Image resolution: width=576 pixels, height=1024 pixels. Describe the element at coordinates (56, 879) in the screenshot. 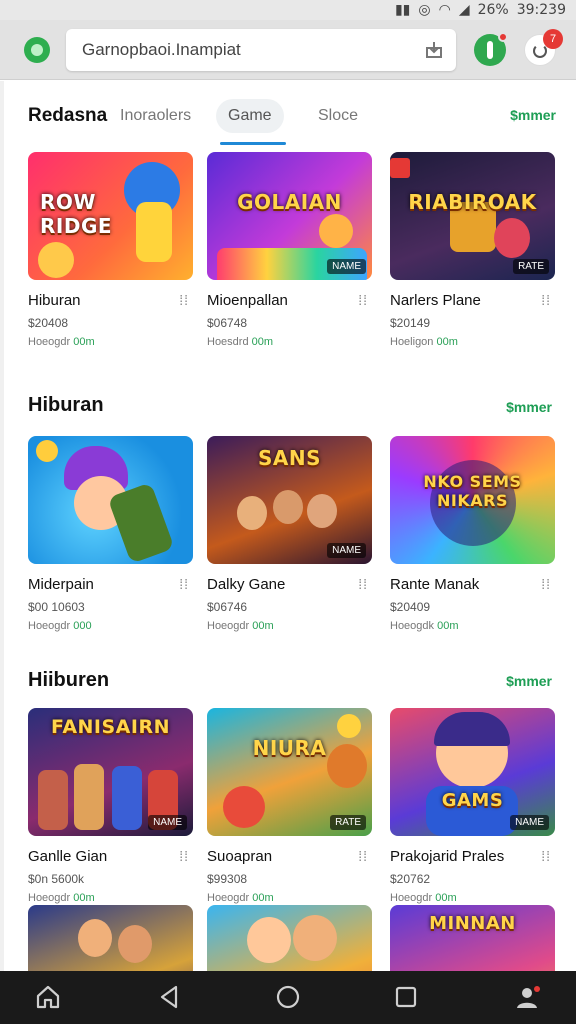

I see `game-price: $0n 5600k` at that location.